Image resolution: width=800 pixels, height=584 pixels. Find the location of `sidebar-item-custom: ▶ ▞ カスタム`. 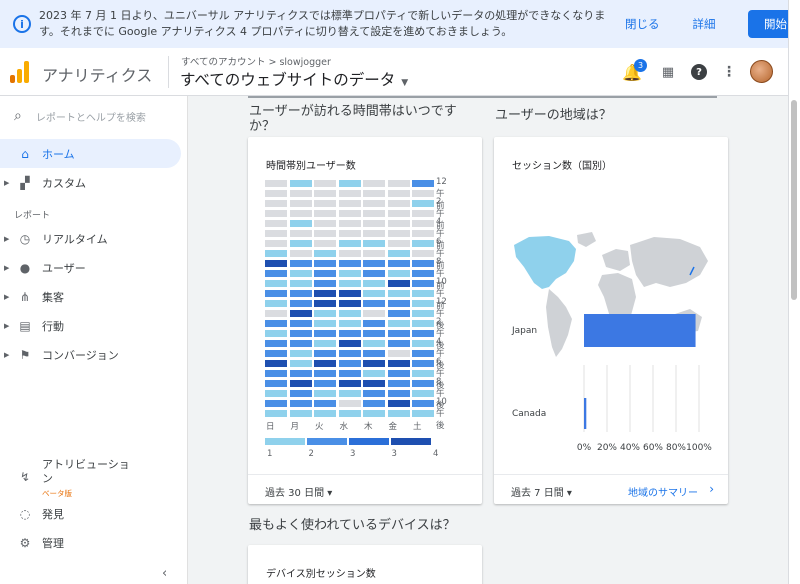

sidebar-item-custom: ▶ ▞ カスタム is located at coordinates (90, 182).